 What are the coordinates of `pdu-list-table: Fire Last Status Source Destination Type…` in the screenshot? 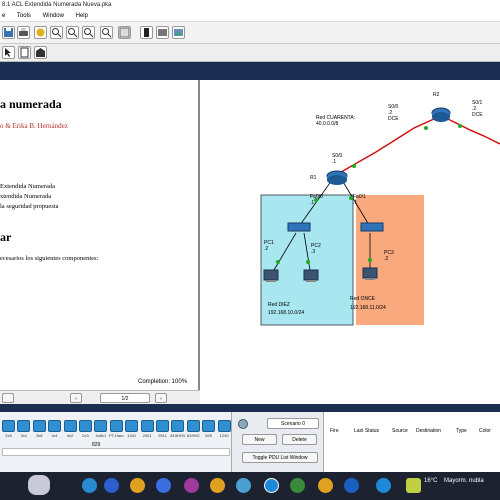 It's located at (412, 442).